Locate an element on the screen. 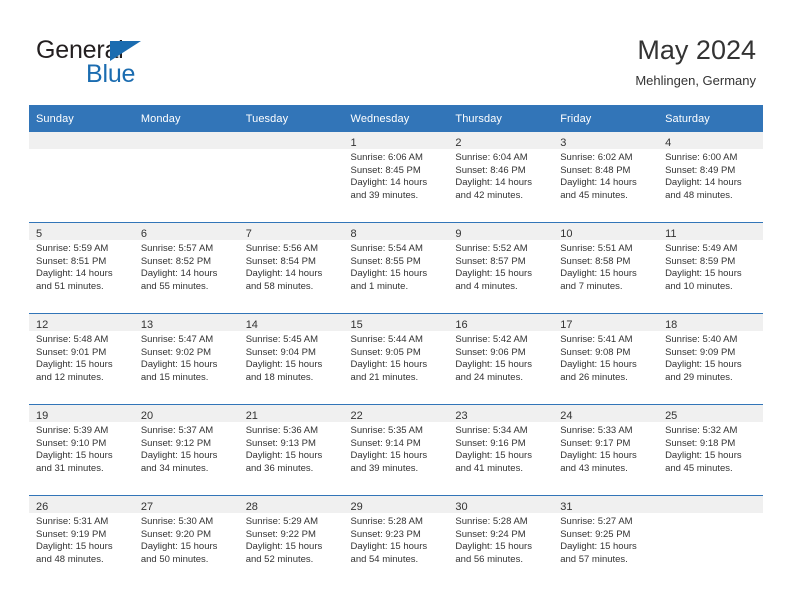 This screenshot has width=792, height=612. sunset-text: Sunset: 9:09 PM is located at coordinates (700, 352).